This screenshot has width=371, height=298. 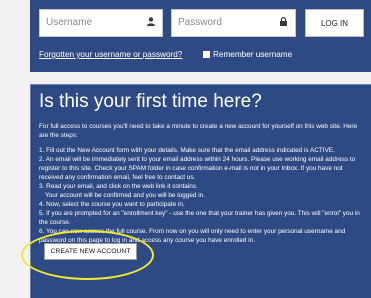 What do you see at coordinates (283, 23) in the screenshot?
I see `lock-icon` at bounding box center [283, 23].